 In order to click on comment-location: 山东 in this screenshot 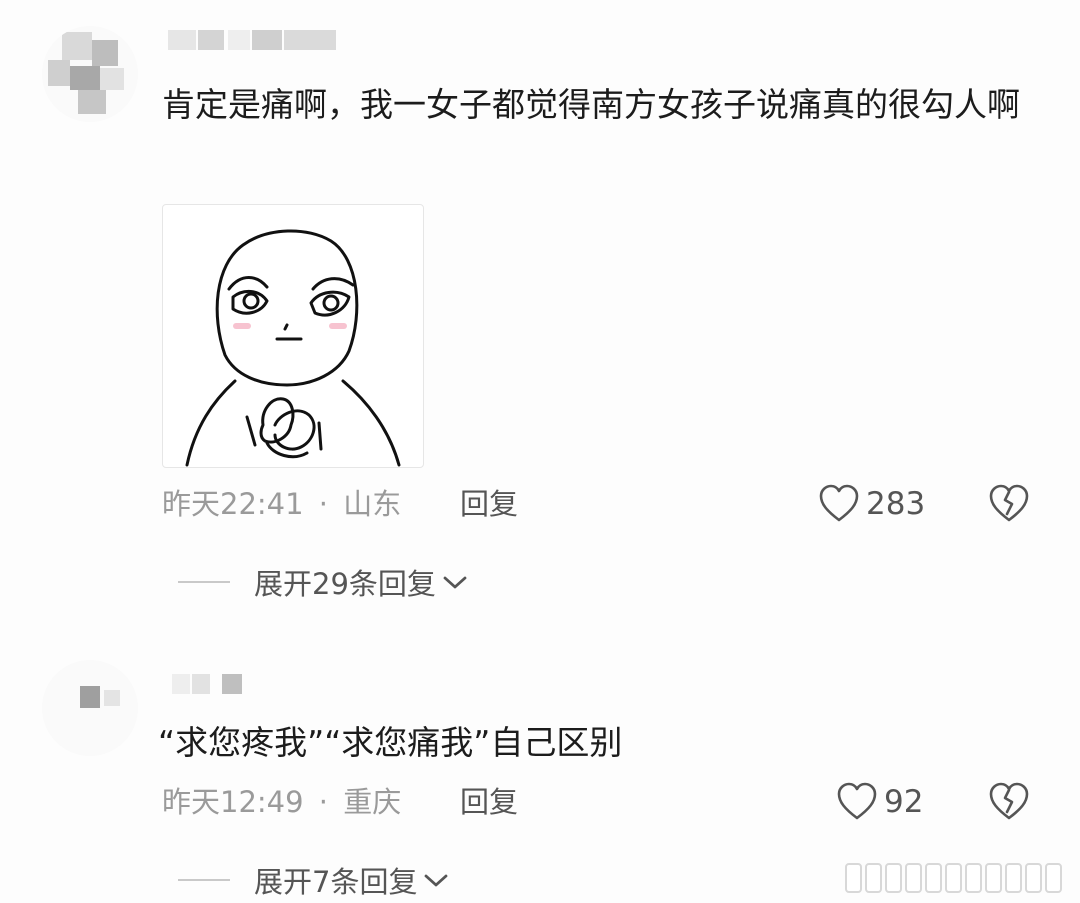, I will do `click(372, 504)`.